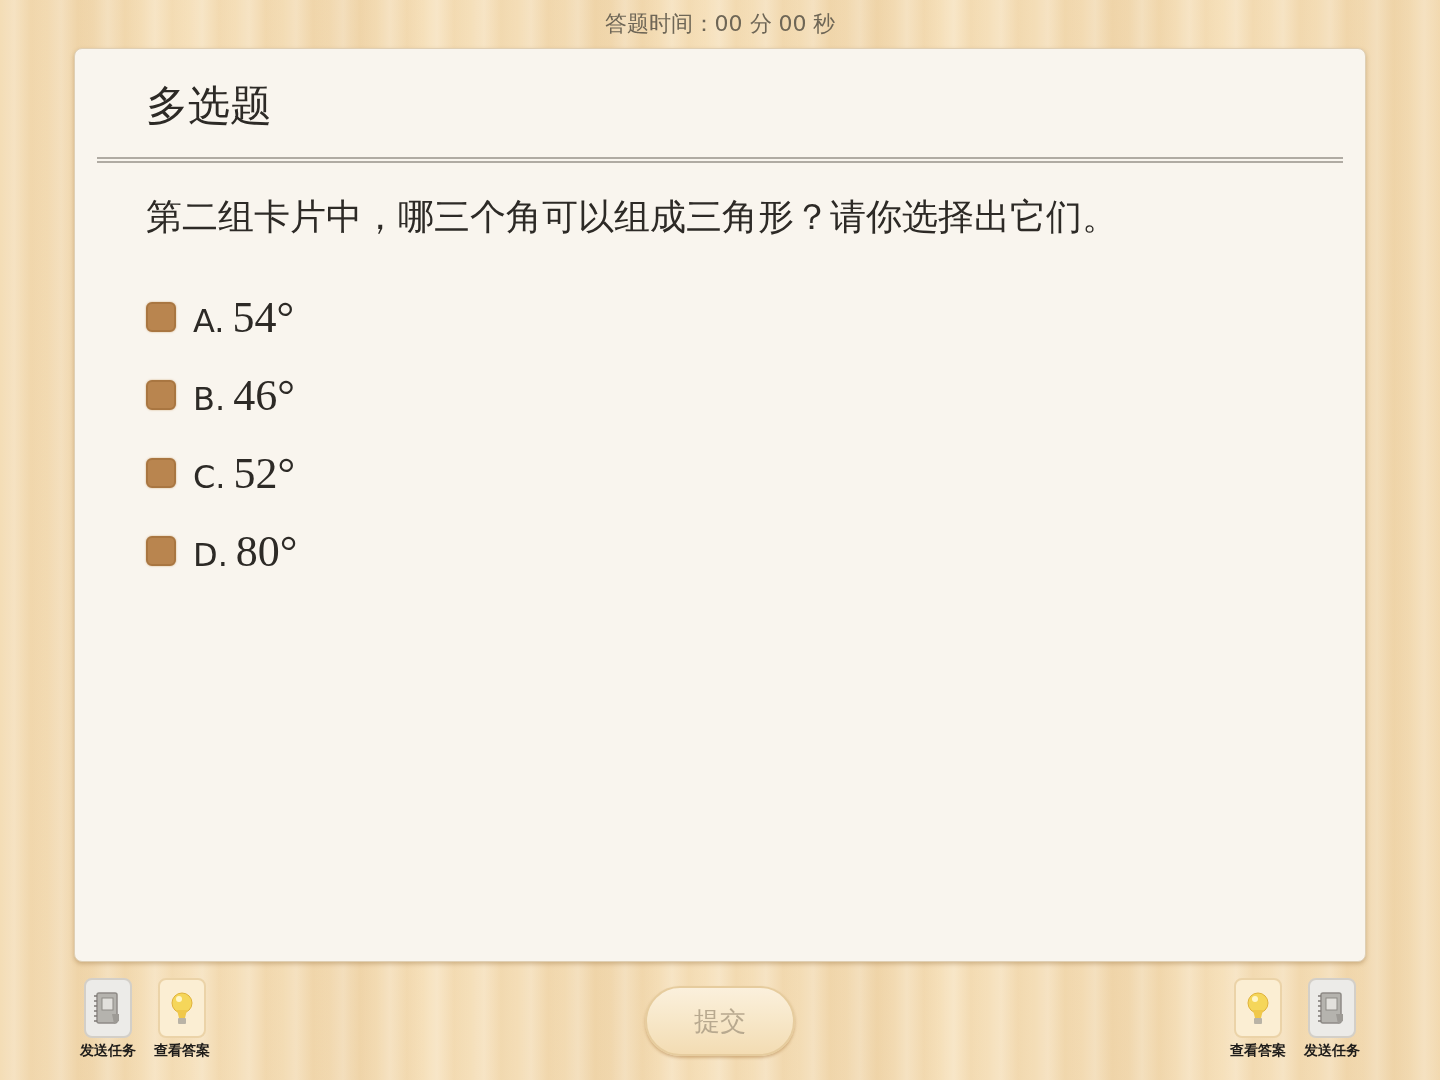  I want to click on option-letter: C., so click(209, 476).